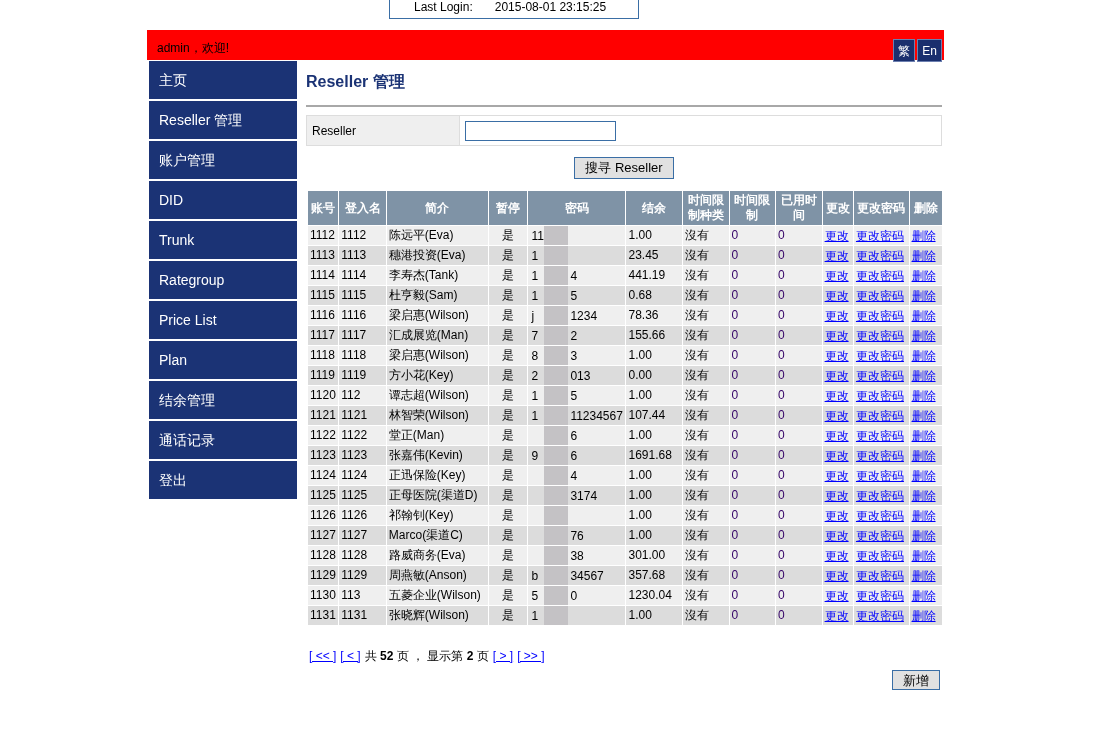  What do you see at coordinates (540, 130) in the screenshot?
I see `reseller-input` at bounding box center [540, 130].